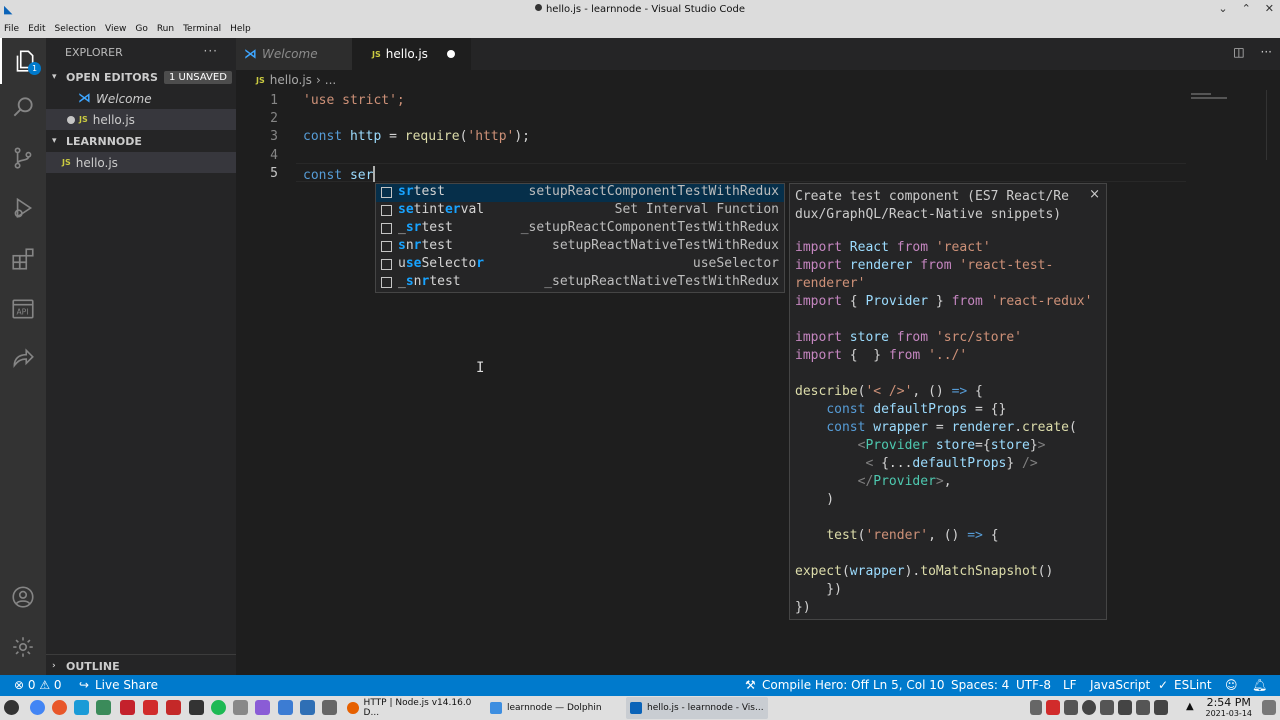  Describe the element at coordinates (23, 259) in the screenshot. I see `extensions-icon` at that location.